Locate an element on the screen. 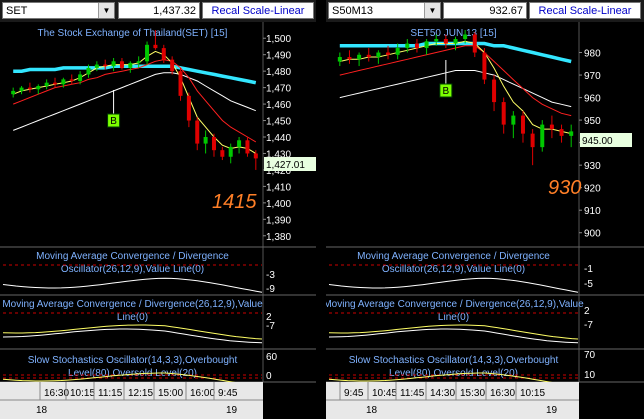 This screenshot has width=644, height=419. price-tick-label: 1,380 is located at coordinates (278, 237).